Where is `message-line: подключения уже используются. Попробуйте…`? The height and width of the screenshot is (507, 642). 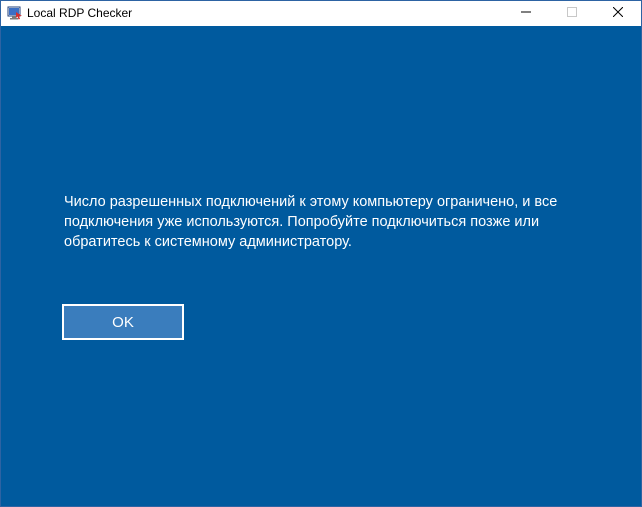
message-line: подключения уже используются. Попробуйте… is located at coordinates (302, 222).